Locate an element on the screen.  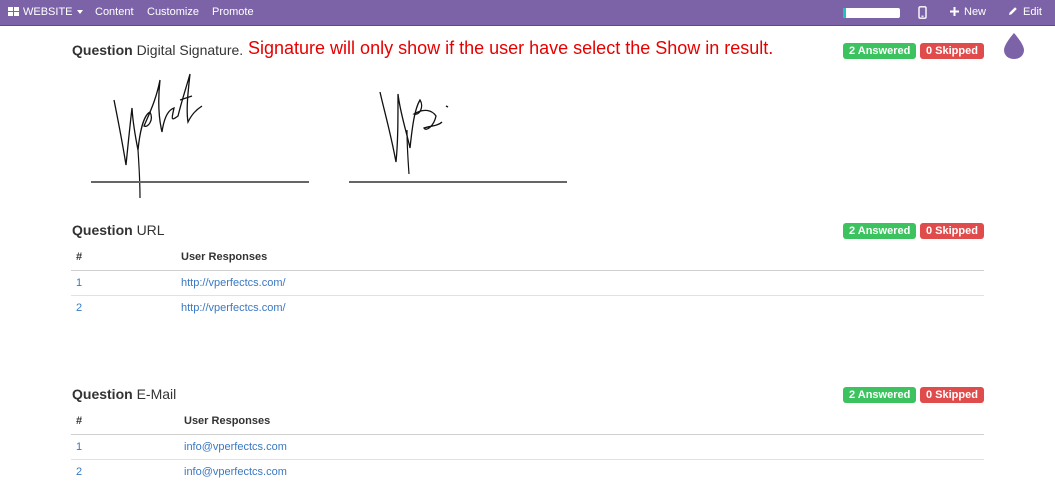
url-answered-badge: 2 Answered is located at coordinates (880, 231).